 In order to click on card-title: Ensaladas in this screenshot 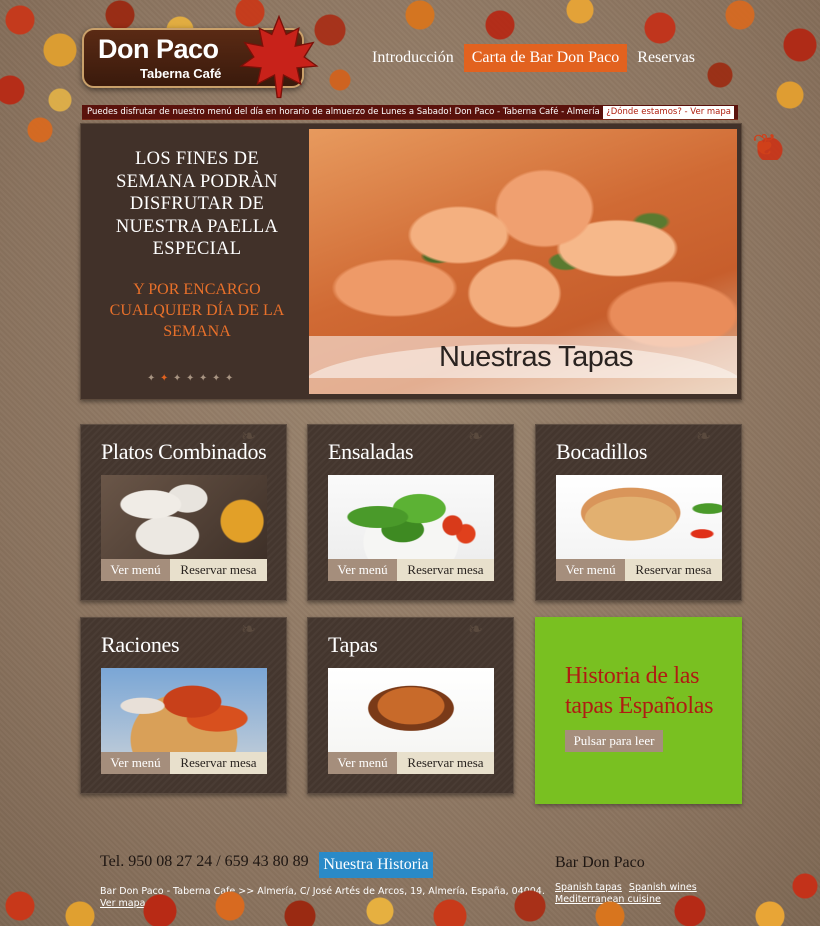, I will do `click(371, 451)`.